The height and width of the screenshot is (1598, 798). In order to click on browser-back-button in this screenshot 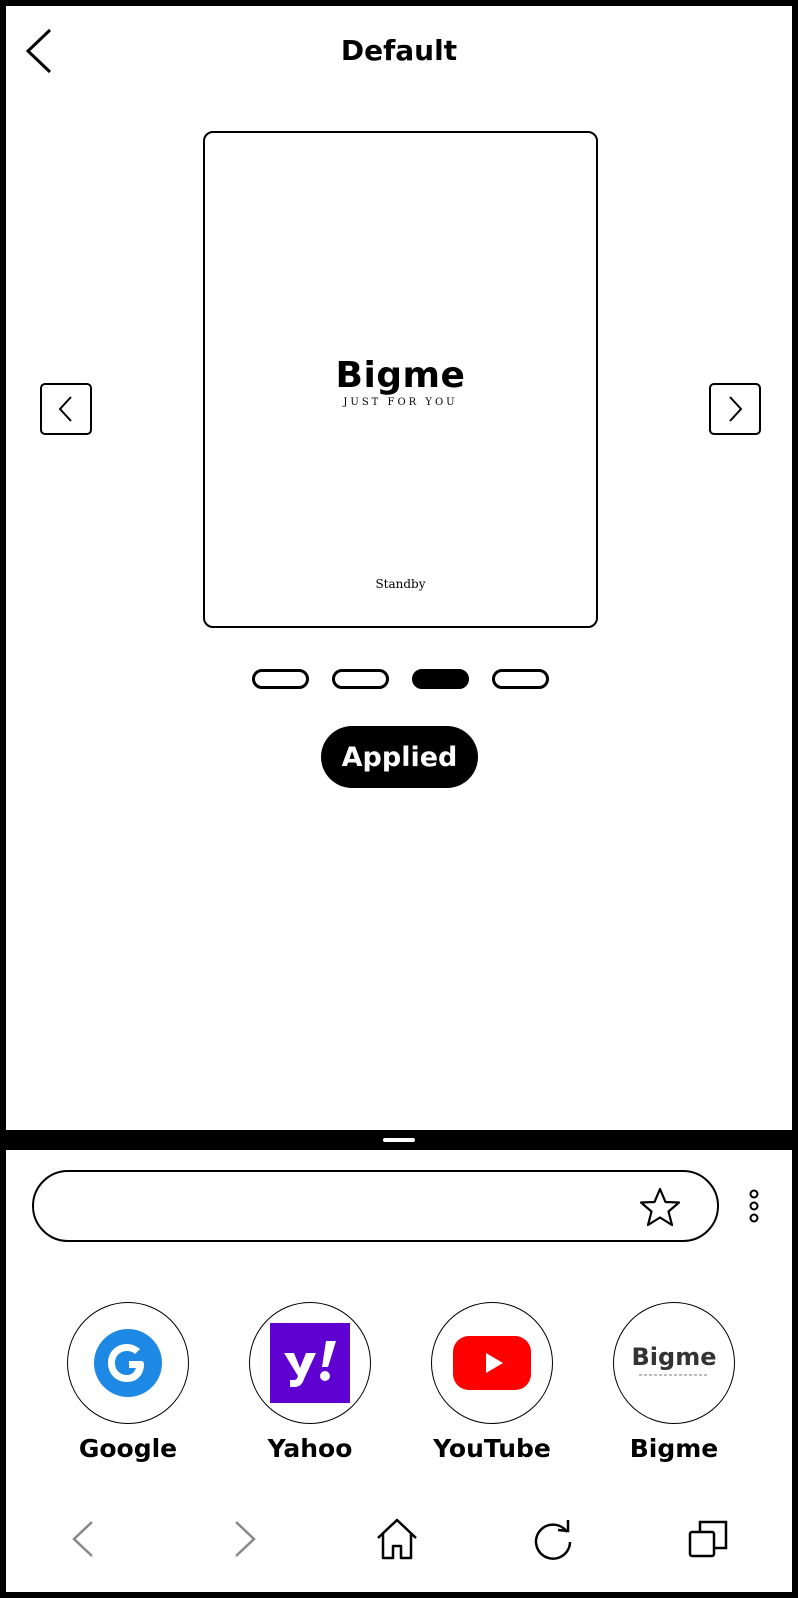, I will do `click(87, 1539)`.